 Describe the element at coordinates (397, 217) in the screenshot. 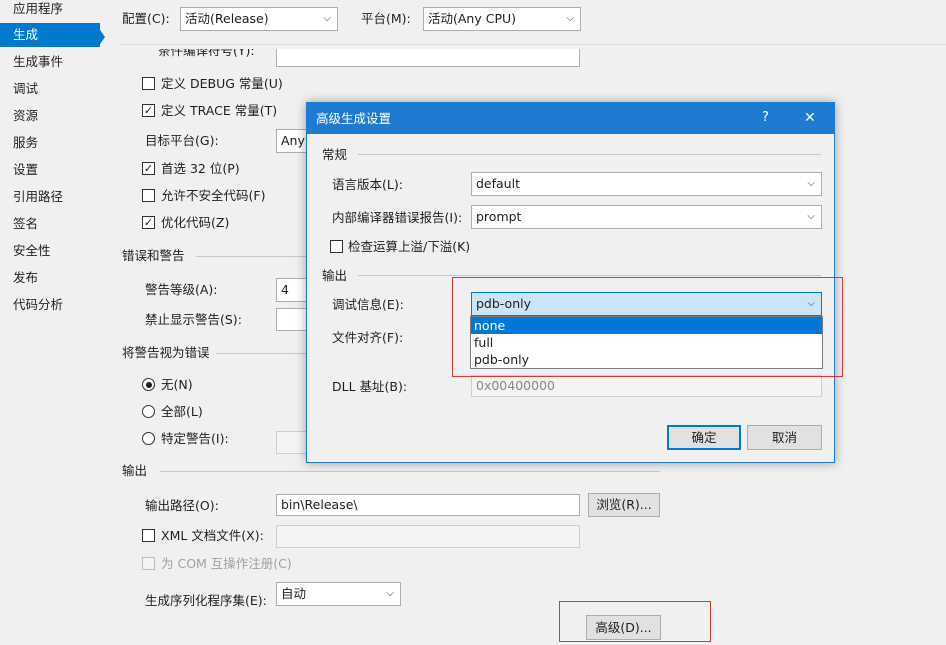

I see `error-report-label: 内部编译器错误报告(I):` at that location.